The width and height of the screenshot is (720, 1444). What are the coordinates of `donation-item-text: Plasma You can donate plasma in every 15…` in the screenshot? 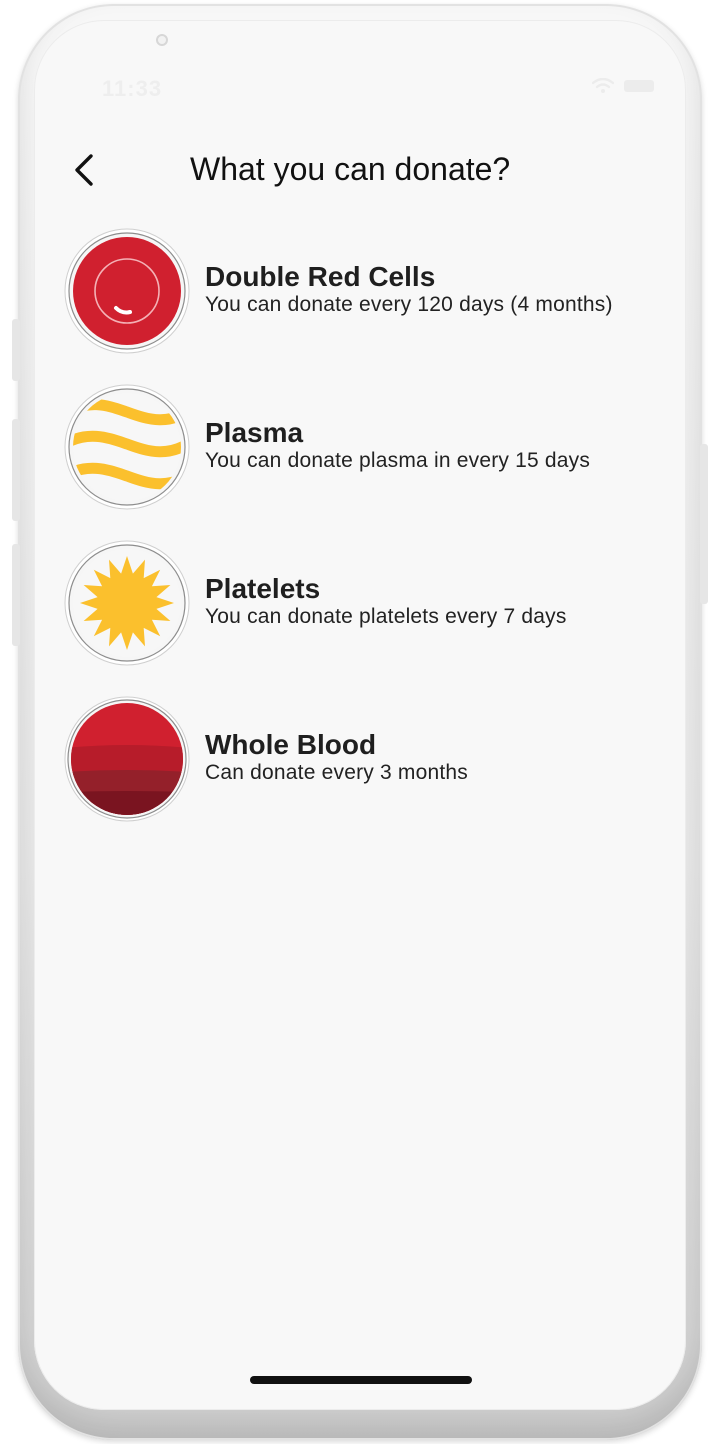 It's located at (440, 446).